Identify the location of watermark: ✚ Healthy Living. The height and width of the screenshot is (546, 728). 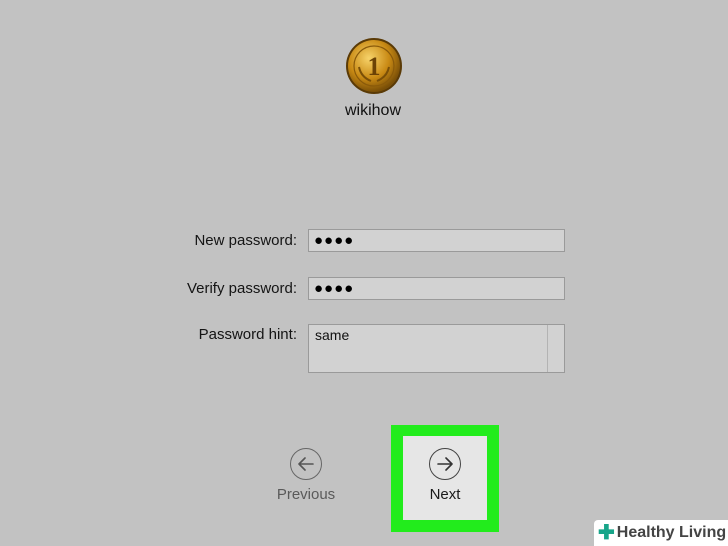
(661, 533).